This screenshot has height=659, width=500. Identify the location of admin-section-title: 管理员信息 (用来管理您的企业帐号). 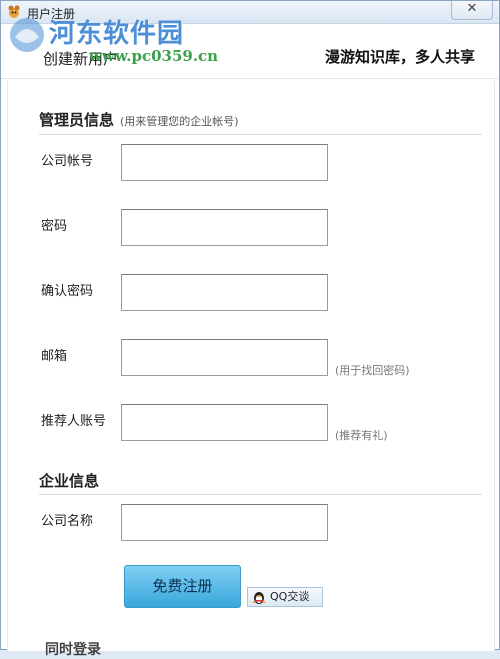
(139, 119).